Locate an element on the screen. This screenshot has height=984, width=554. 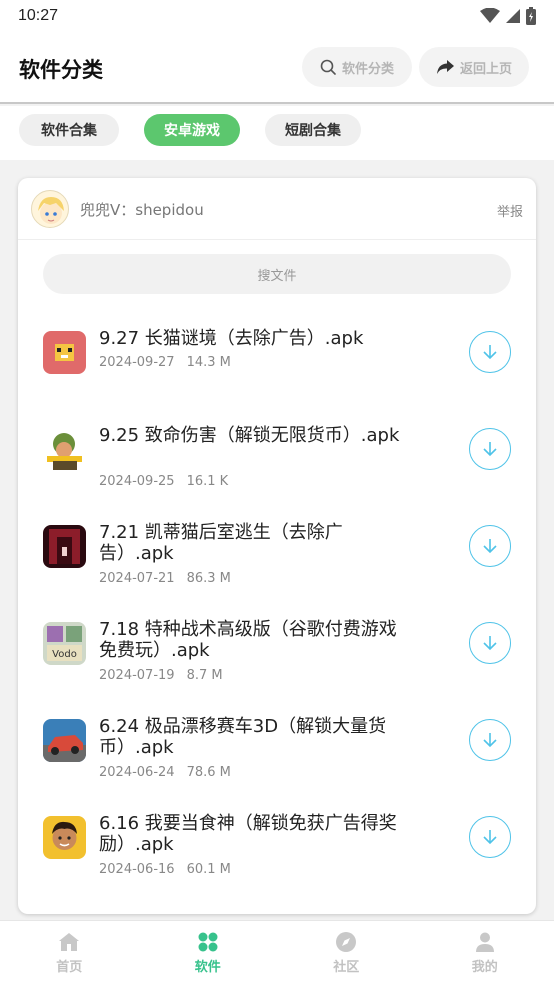
list-item: 9.25 致命伤害（解锁无限货币）.apk 2024-09-25 16.1 K is located at coordinates (277, 449).